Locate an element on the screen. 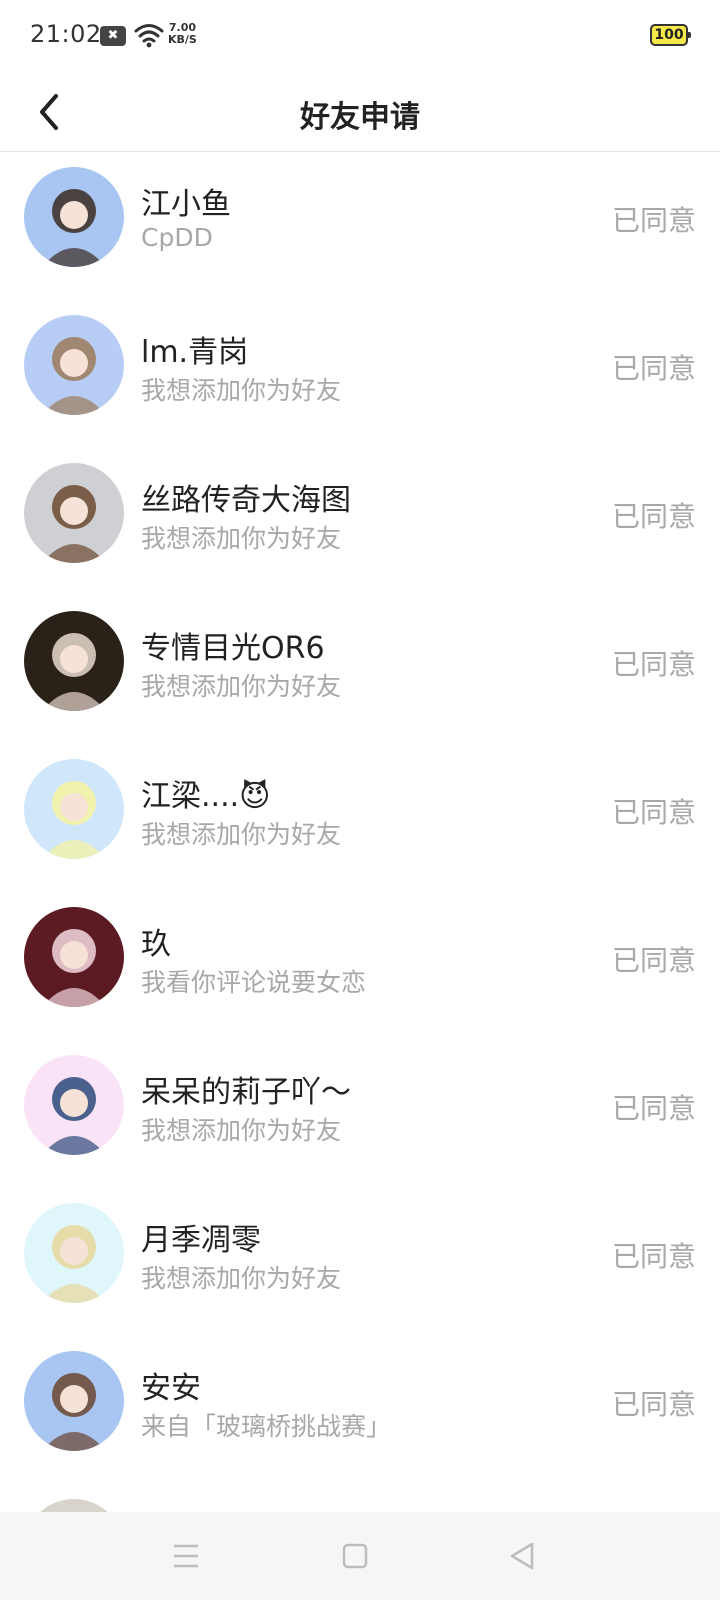  request-row: lm.青岗我想添加你为好友 已同意 is located at coordinates (360, 375).